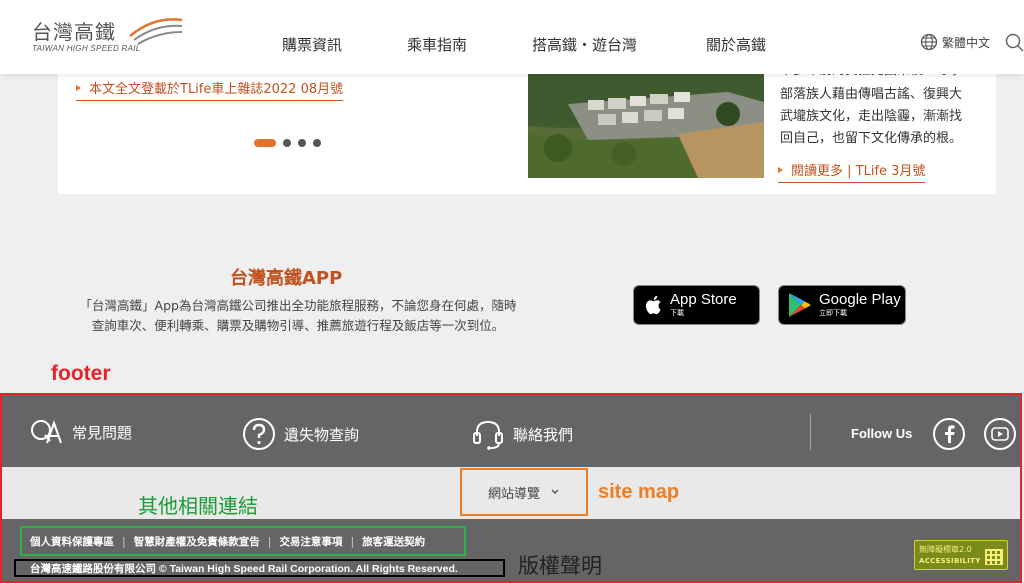  I want to click on app-store-button: App Store 下載, so click(696, 305).